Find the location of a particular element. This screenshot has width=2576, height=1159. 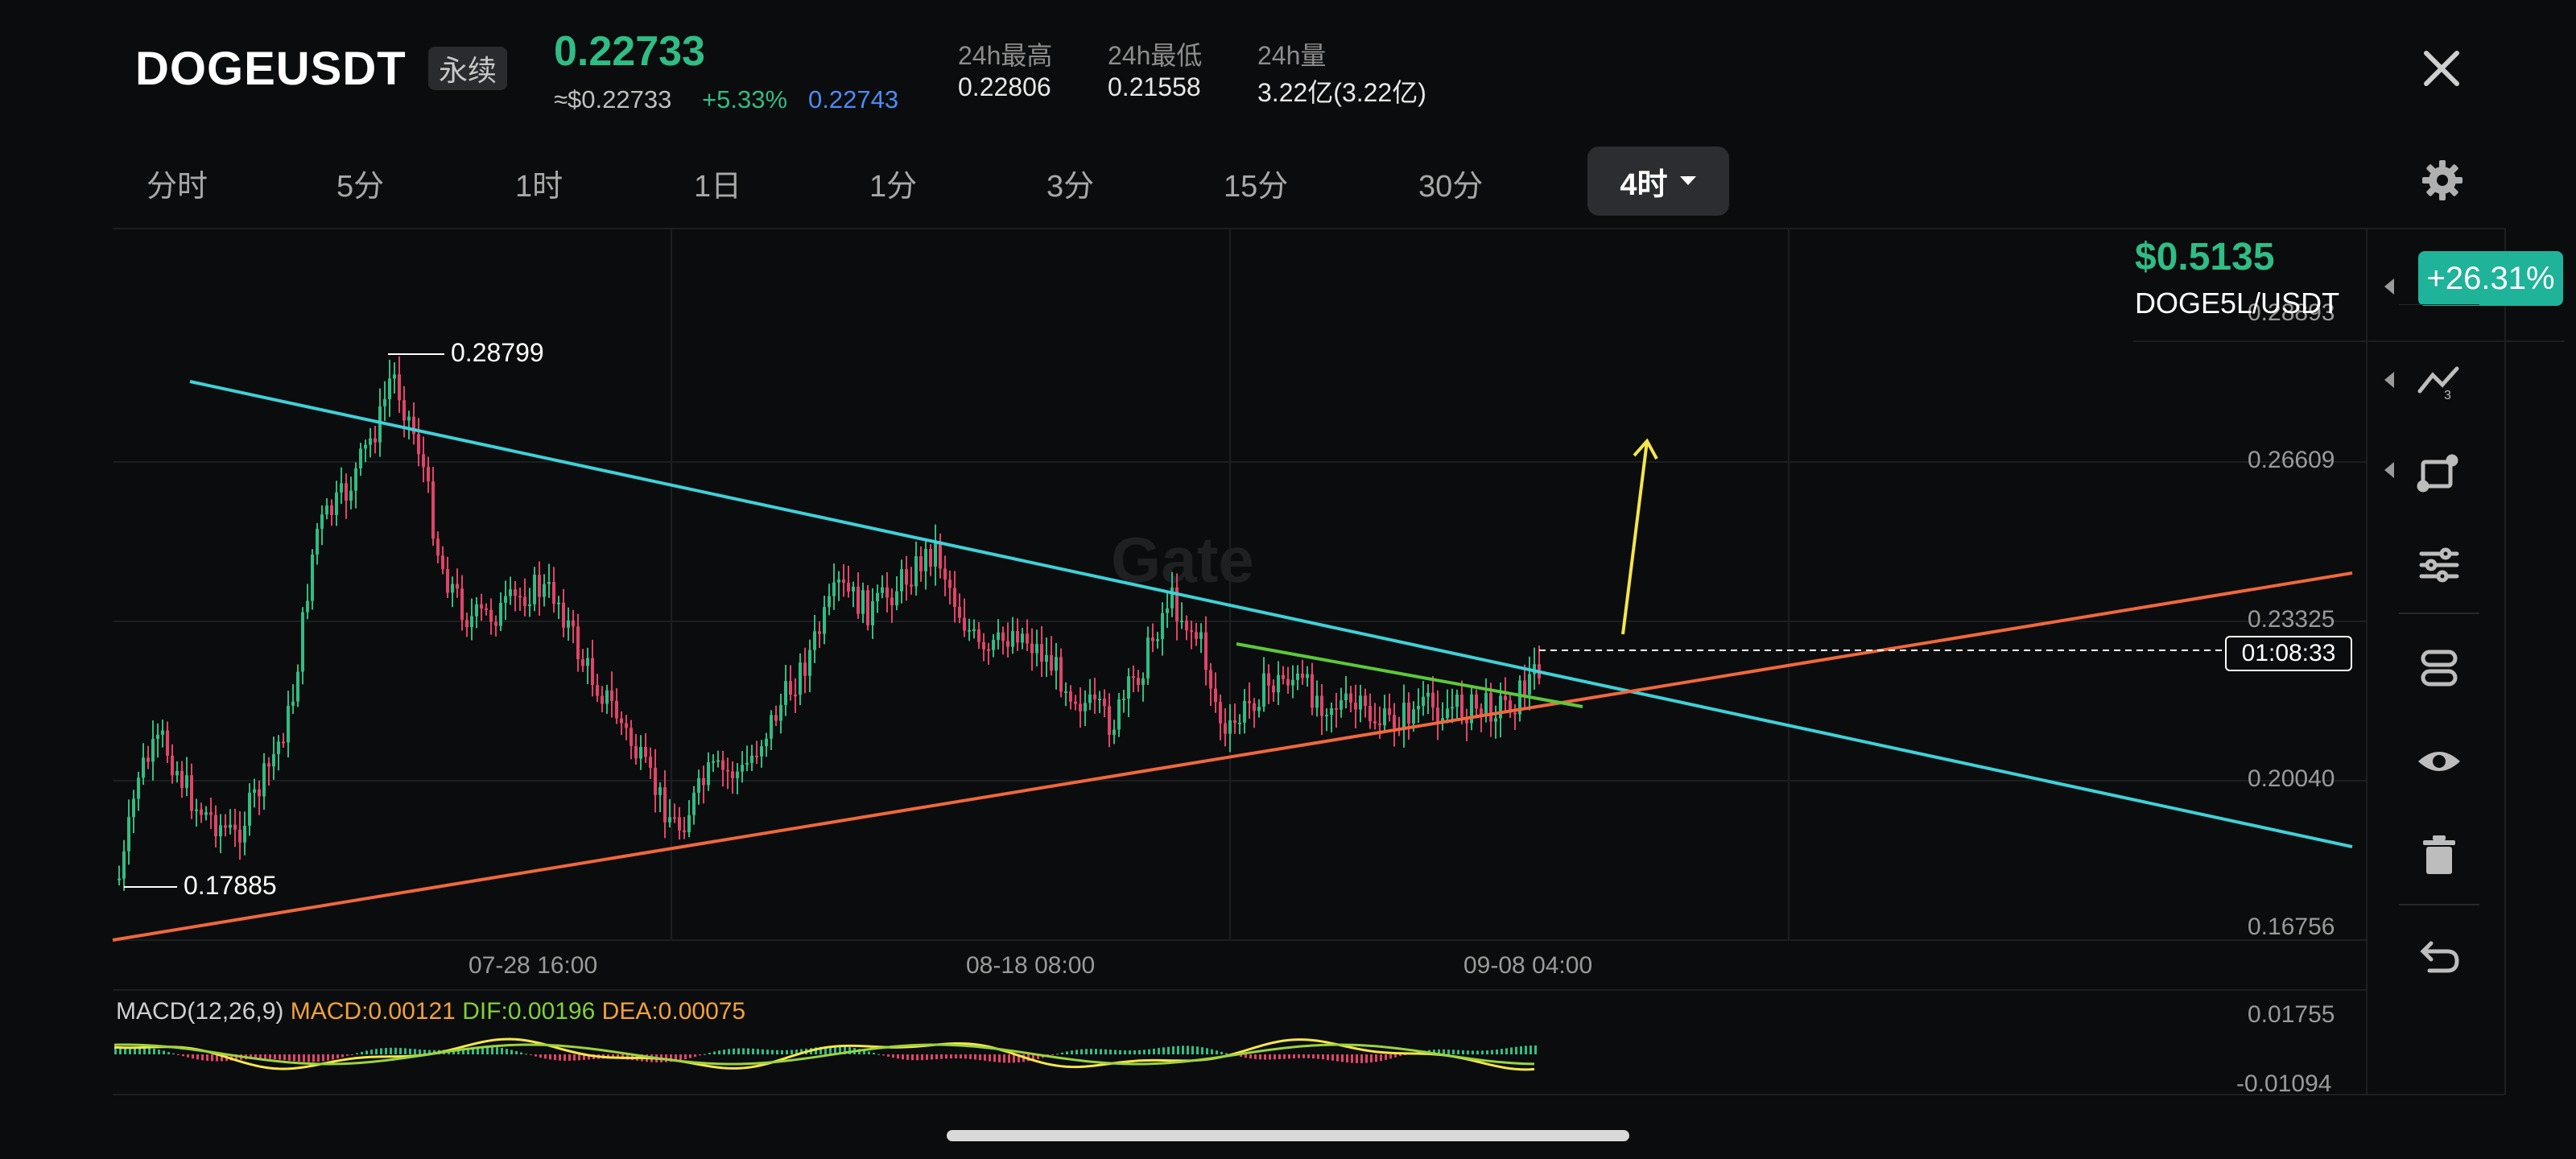

promo-price: $0.5135 is located at coordinates (2205, 257).